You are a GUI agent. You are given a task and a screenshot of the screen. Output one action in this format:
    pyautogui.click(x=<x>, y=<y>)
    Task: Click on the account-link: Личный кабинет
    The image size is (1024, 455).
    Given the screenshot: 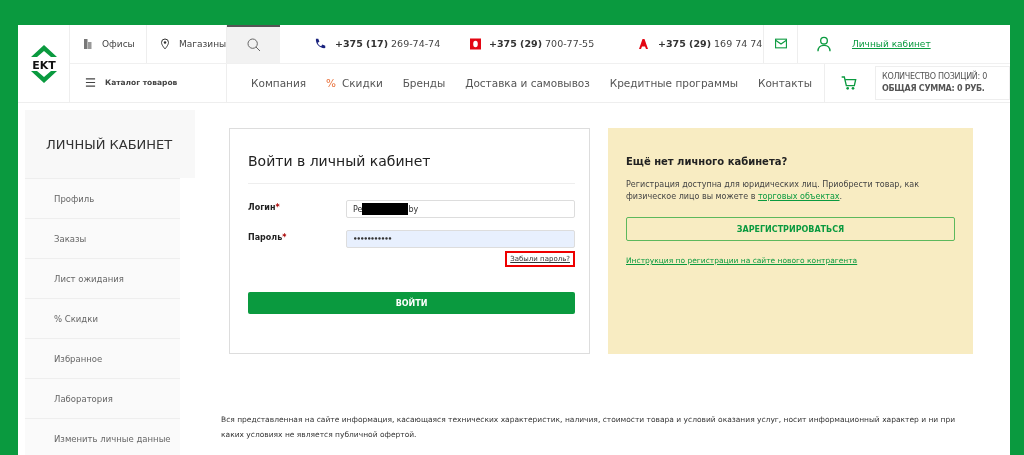 What is the action you would take?
    pyautogui.click(x=891, y=43)
    